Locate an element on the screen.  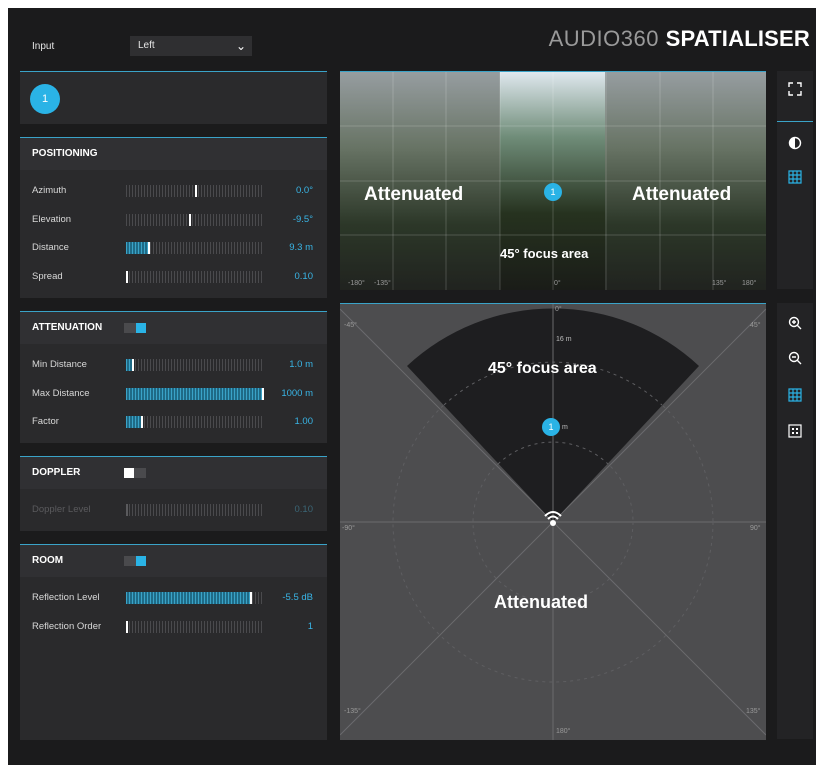
source-panel: 1 is located at coordinates (173, 97).